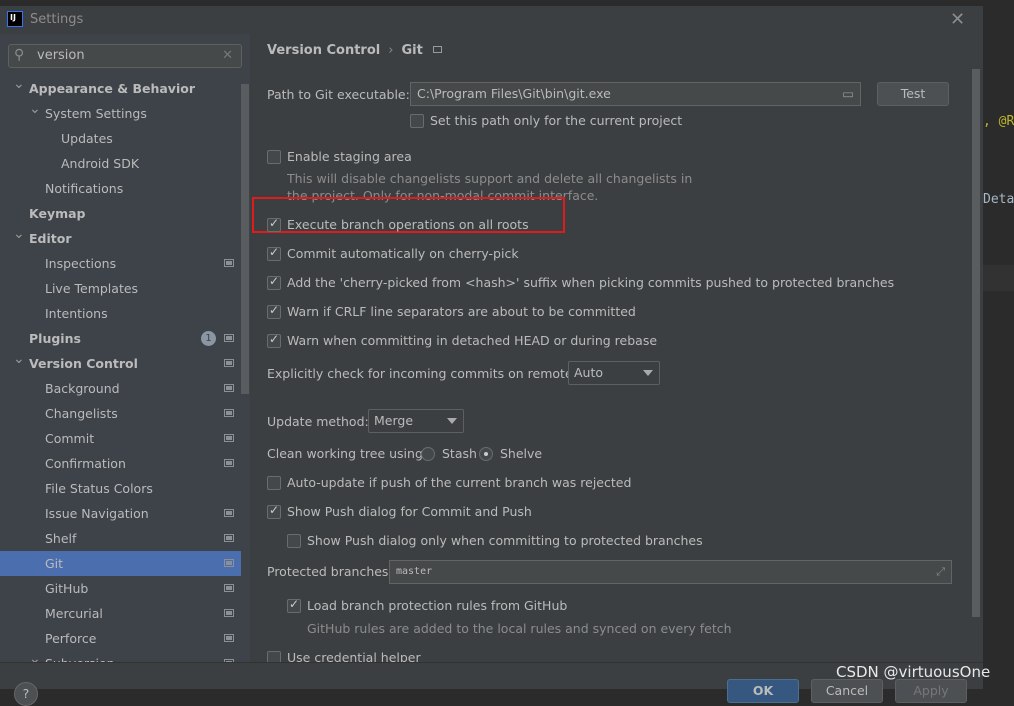 This screenshot has height=706, width=1014. I want to click on shelve-label: Shelve, so click(521, 453).